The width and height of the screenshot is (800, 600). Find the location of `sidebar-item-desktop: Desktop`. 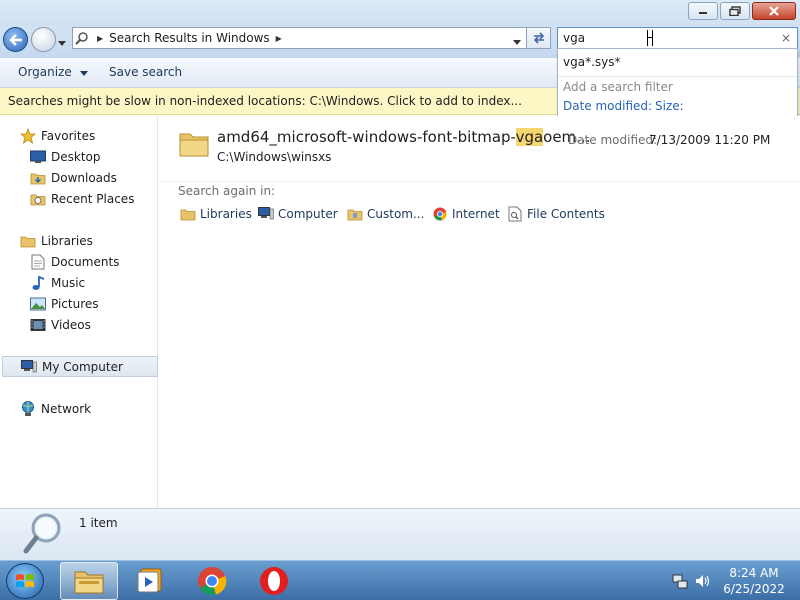

sidebar-item-desktop: Desktop is located at coordinates (65, 156).